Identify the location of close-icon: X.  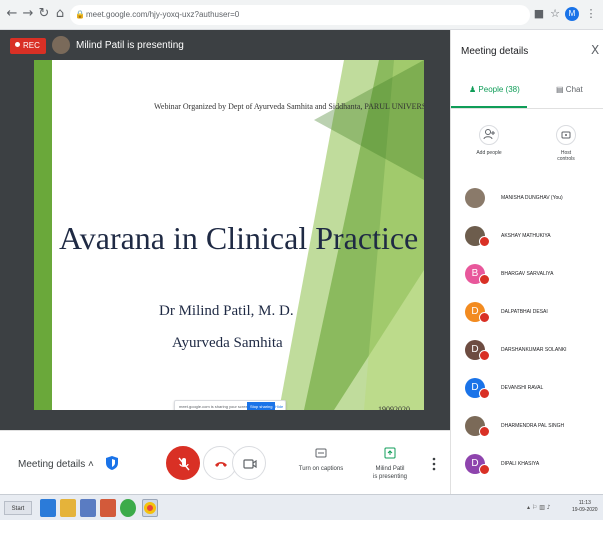
(595, 50).